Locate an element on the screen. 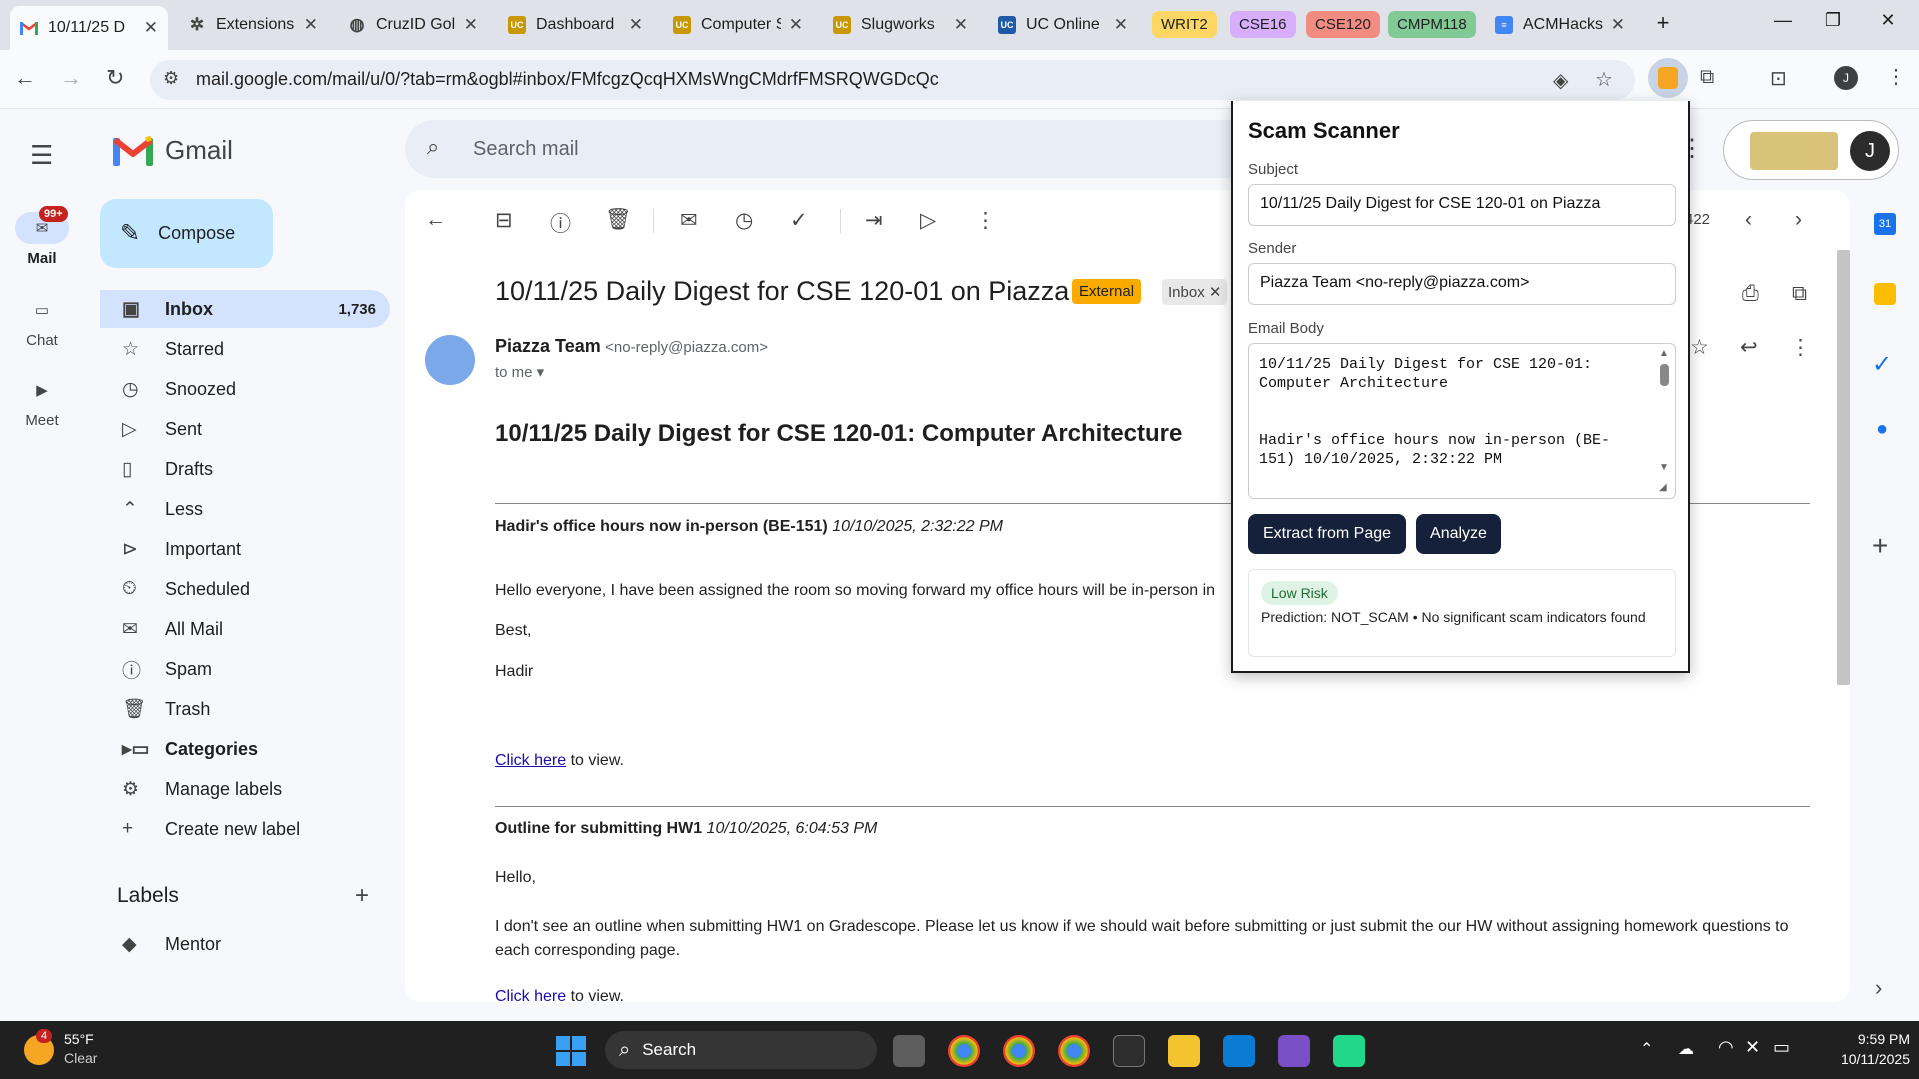  expand-panel-icon: › is located at coordinates (1878, 988).